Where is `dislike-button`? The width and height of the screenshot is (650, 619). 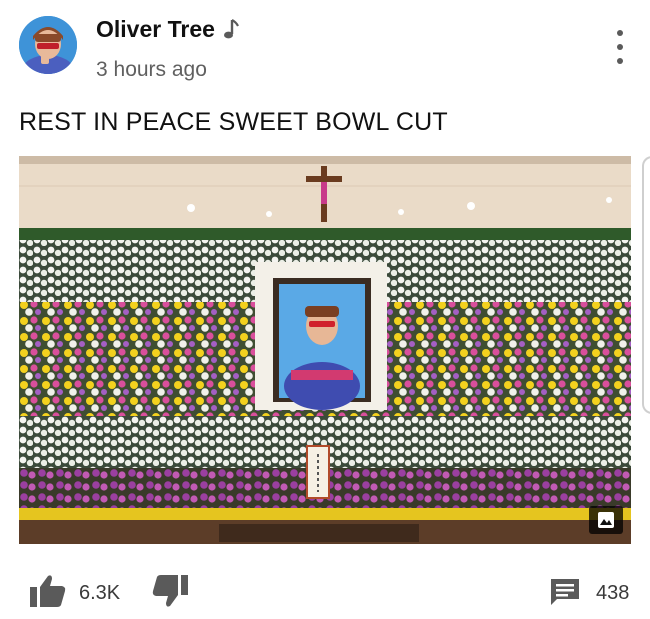 dislike-button is located at coordinates (170, 591).